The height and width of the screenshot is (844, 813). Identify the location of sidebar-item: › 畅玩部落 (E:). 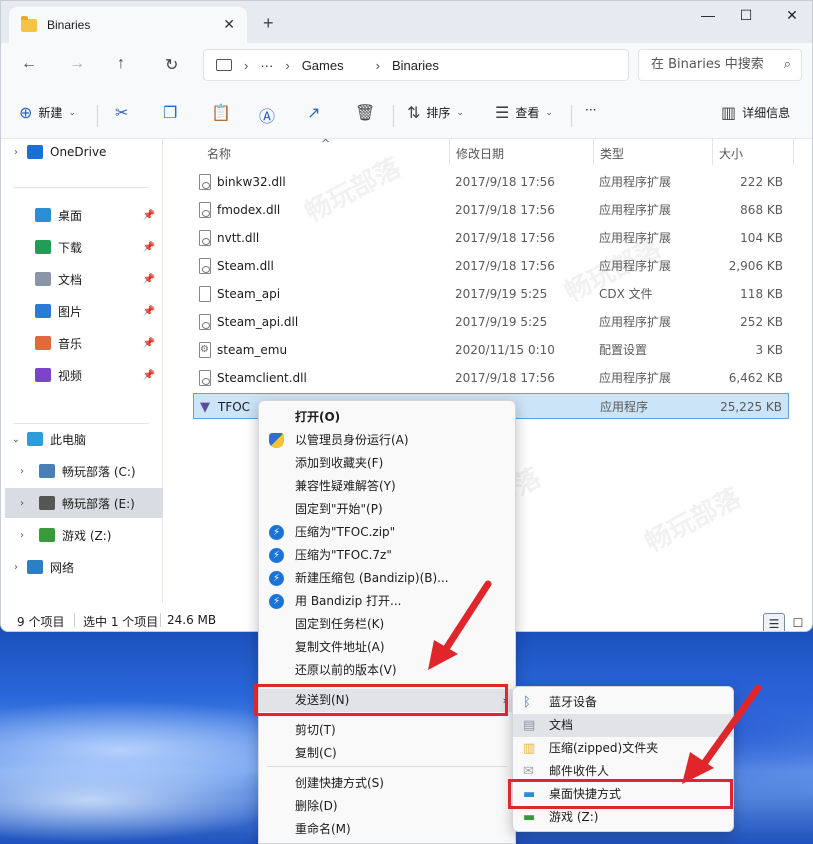
(84, 503).